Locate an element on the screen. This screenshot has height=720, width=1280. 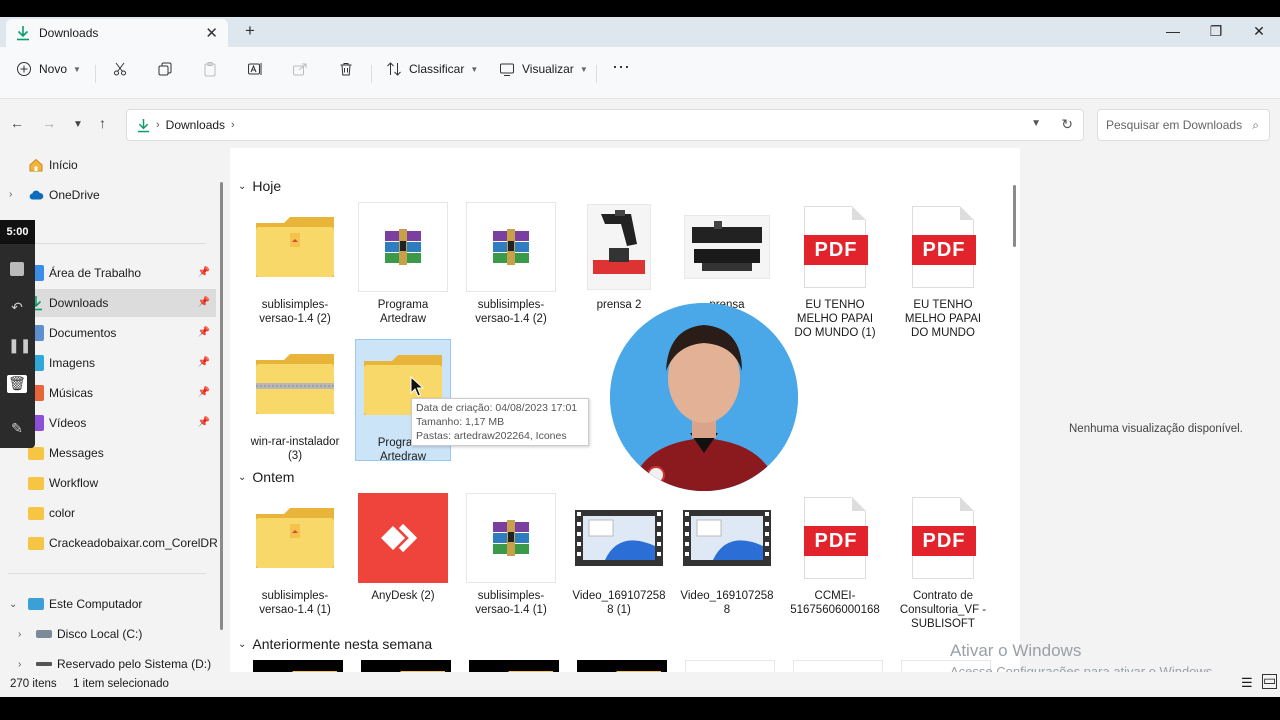
minimize-icon: — is located at coordinates (1173, 31).